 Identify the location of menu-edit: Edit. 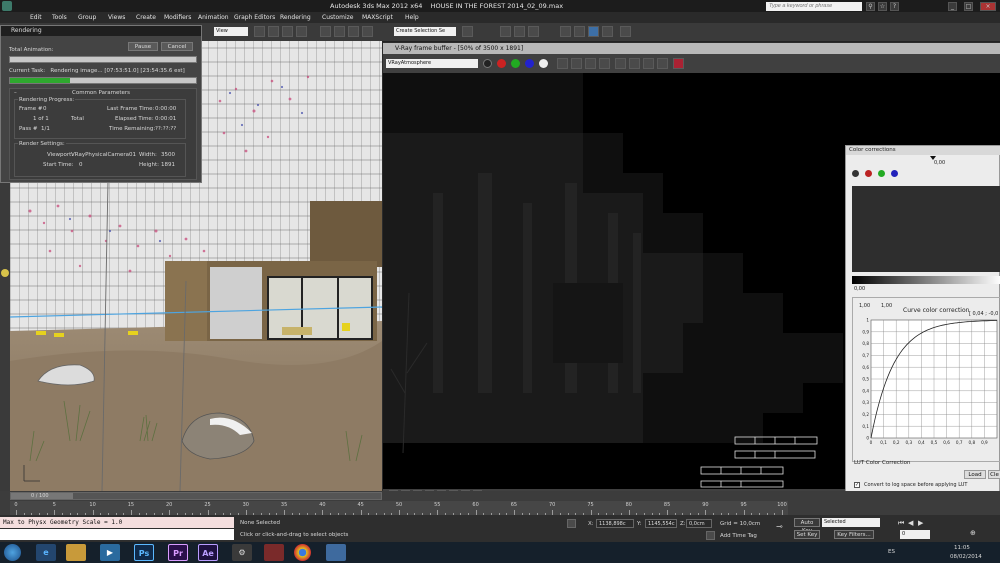
(36, 17).